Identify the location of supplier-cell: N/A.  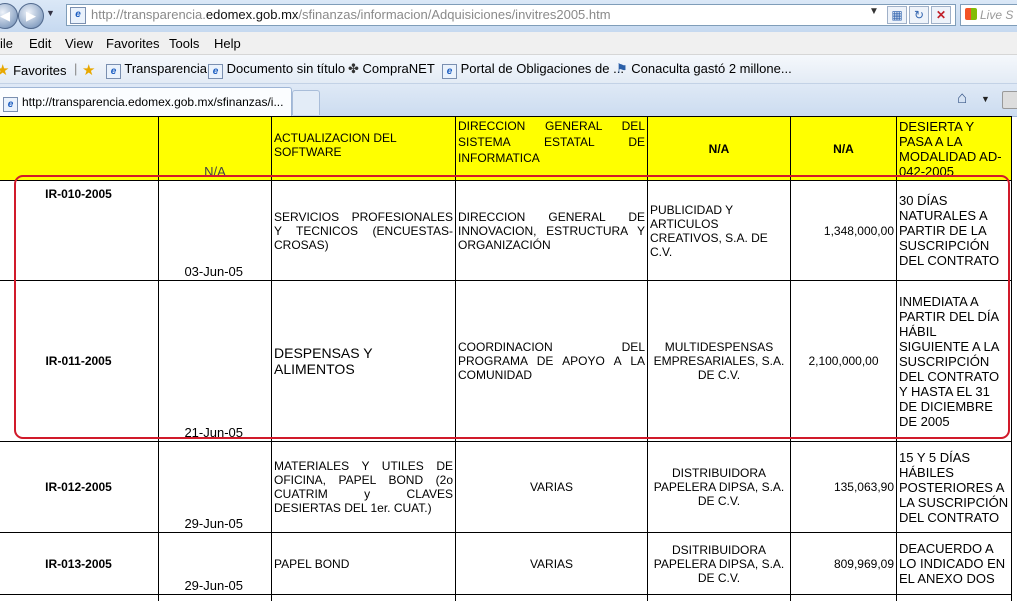
(719, 148).